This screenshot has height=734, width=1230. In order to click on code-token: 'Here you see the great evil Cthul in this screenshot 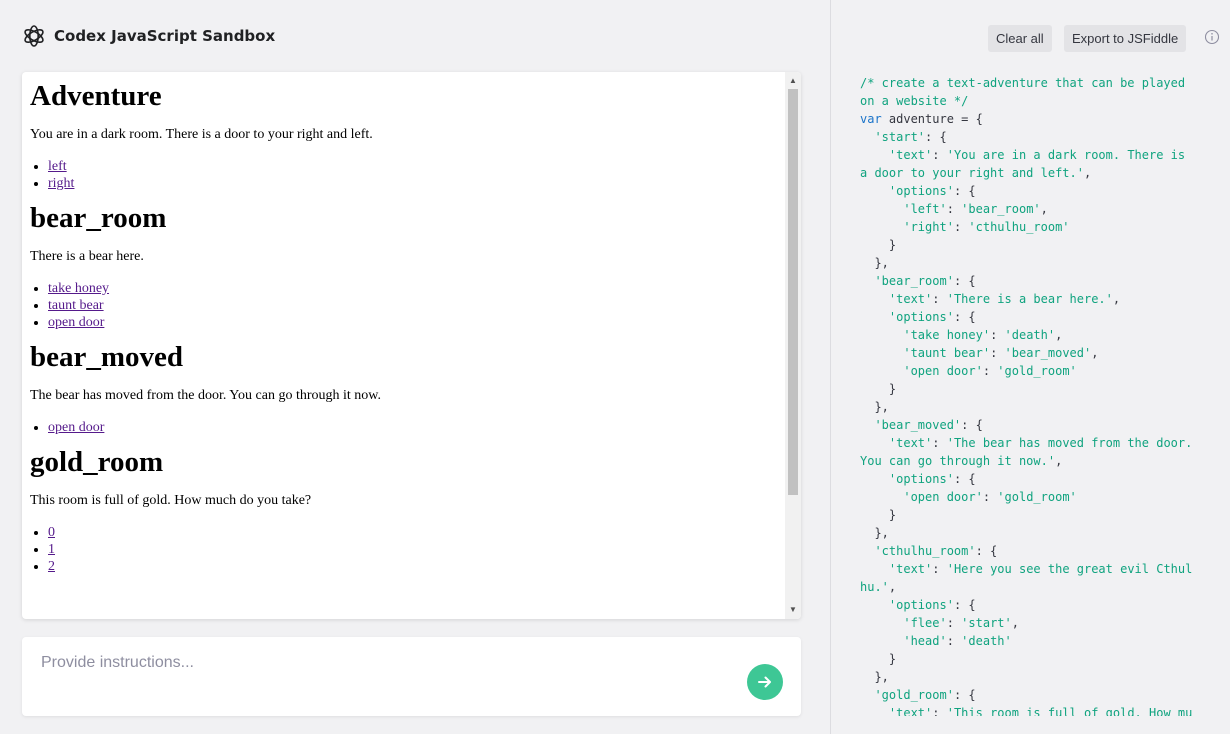, I will do `click(1069, 569)`.